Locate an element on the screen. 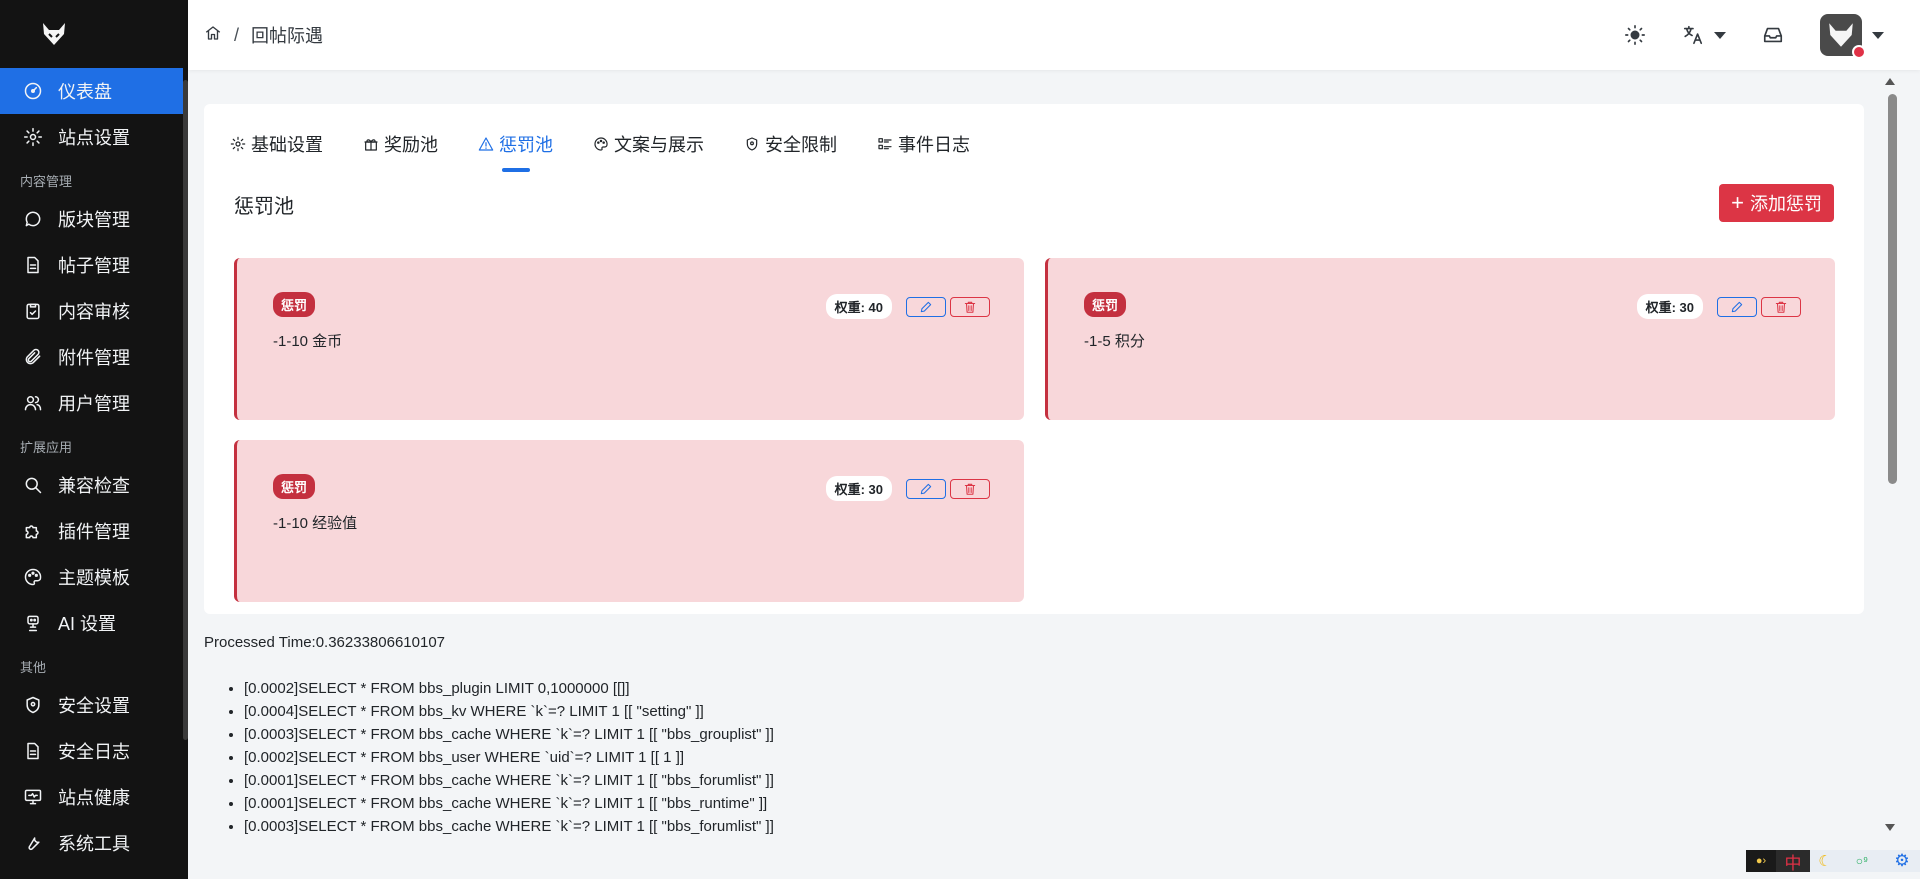 Image resolution: width=1920 pixels, height=879 pixels. sidebar-item-label: 安全设置 is located at coordinates (94, 706).